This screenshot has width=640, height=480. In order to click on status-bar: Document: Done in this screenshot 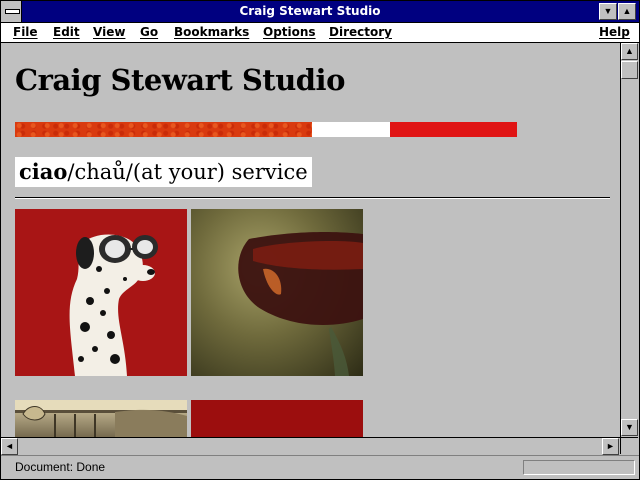, I will do `click(320, 467)`.